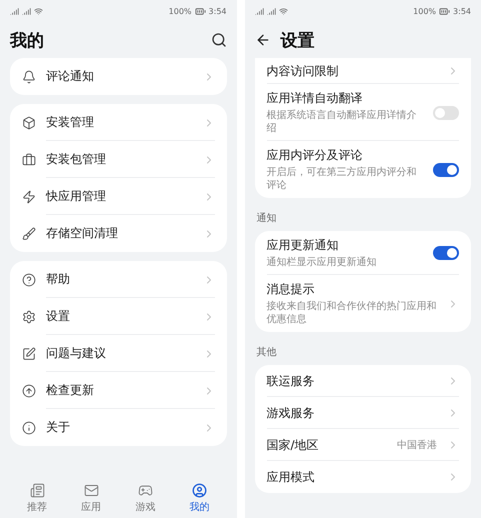 This screenshot has width=481, height=518. What do you see at coordinates (58, 316) in the screenshot?
I see `menu-label: 设置` at bounding box center [58, 316].